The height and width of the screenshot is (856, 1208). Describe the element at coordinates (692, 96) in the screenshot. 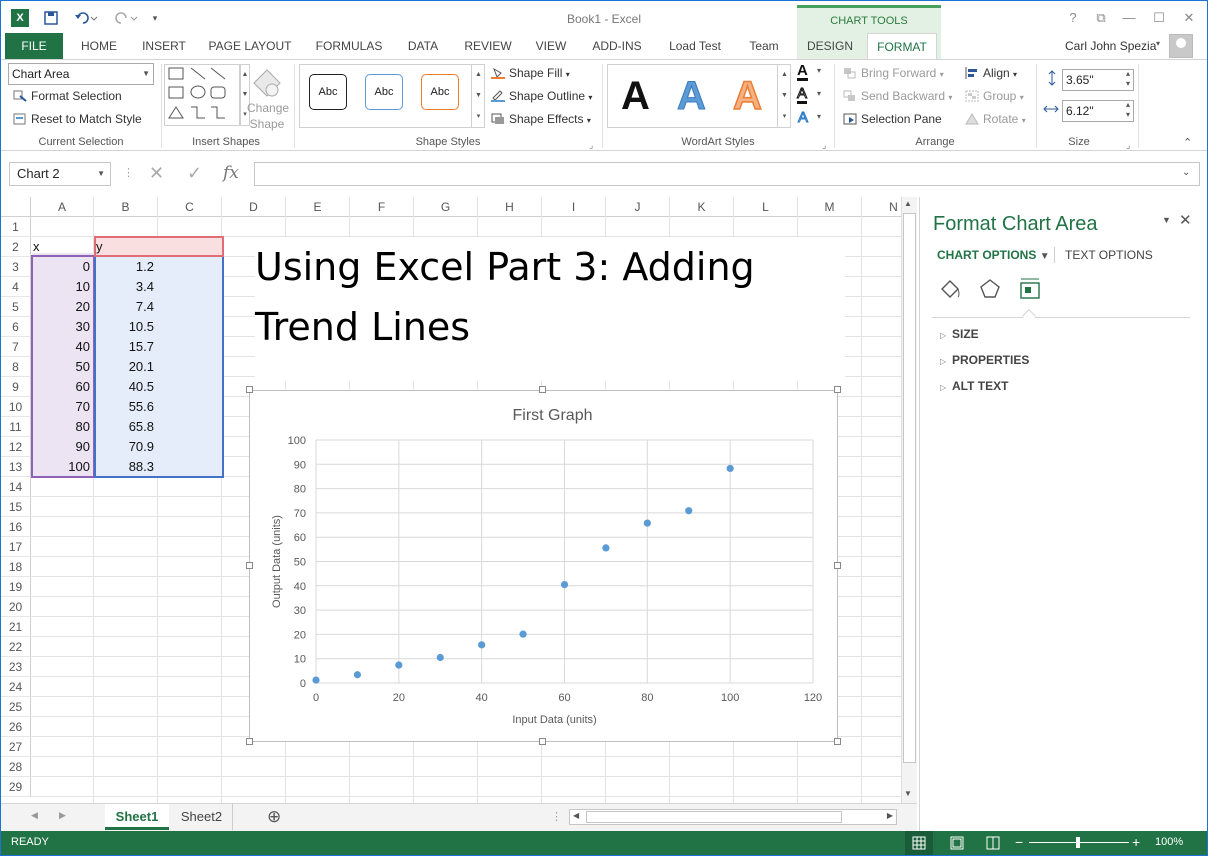

I see `wordart-style-blue: A` at that location.